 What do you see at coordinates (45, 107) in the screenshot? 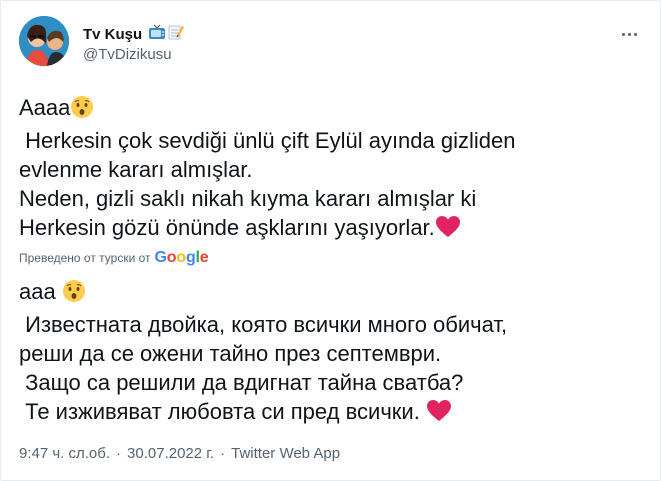
I see `original-line-1: Aaaa` at bounding box center [45, 107].